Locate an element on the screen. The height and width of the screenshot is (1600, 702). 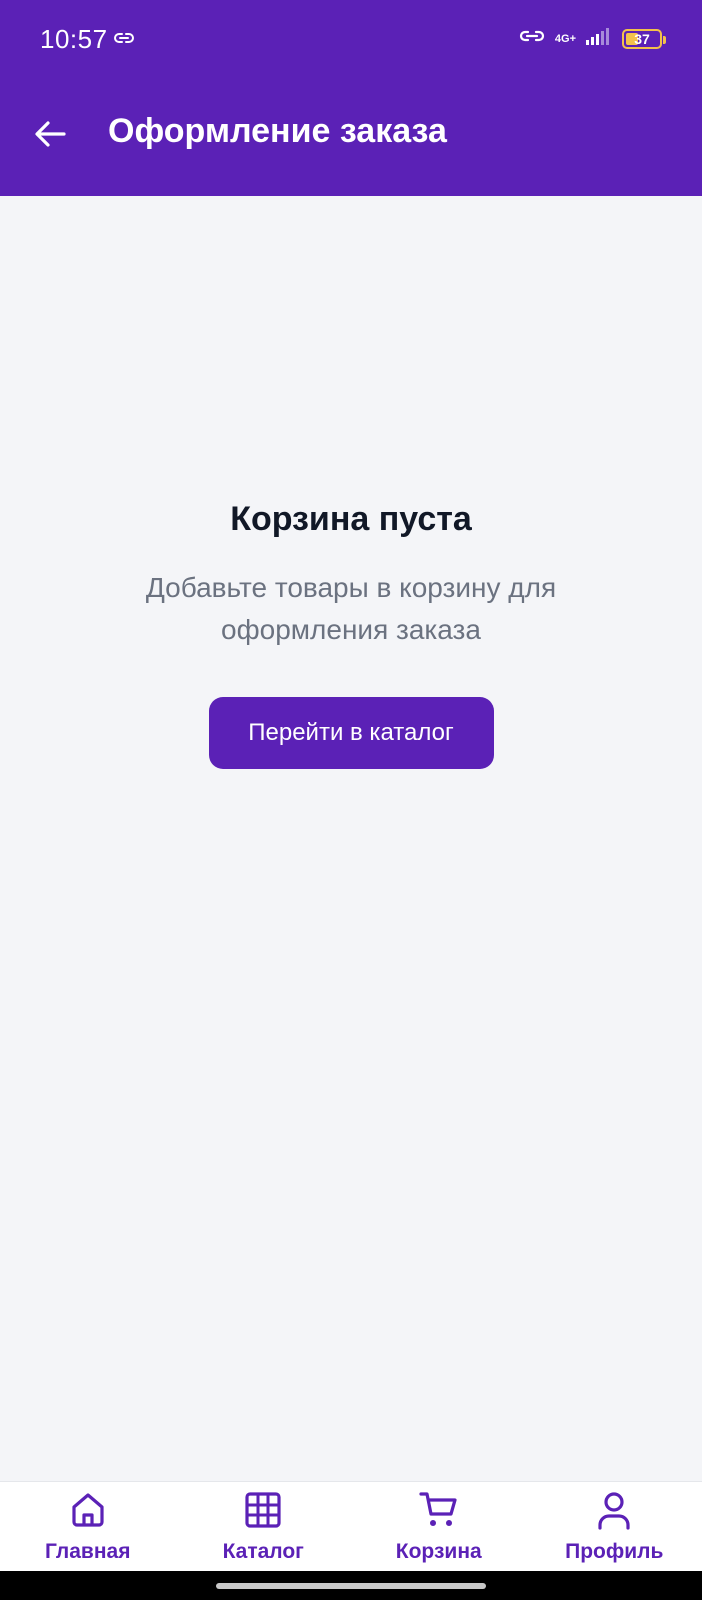
page-title: Оформление заказа is located at coordinates (277, 131).